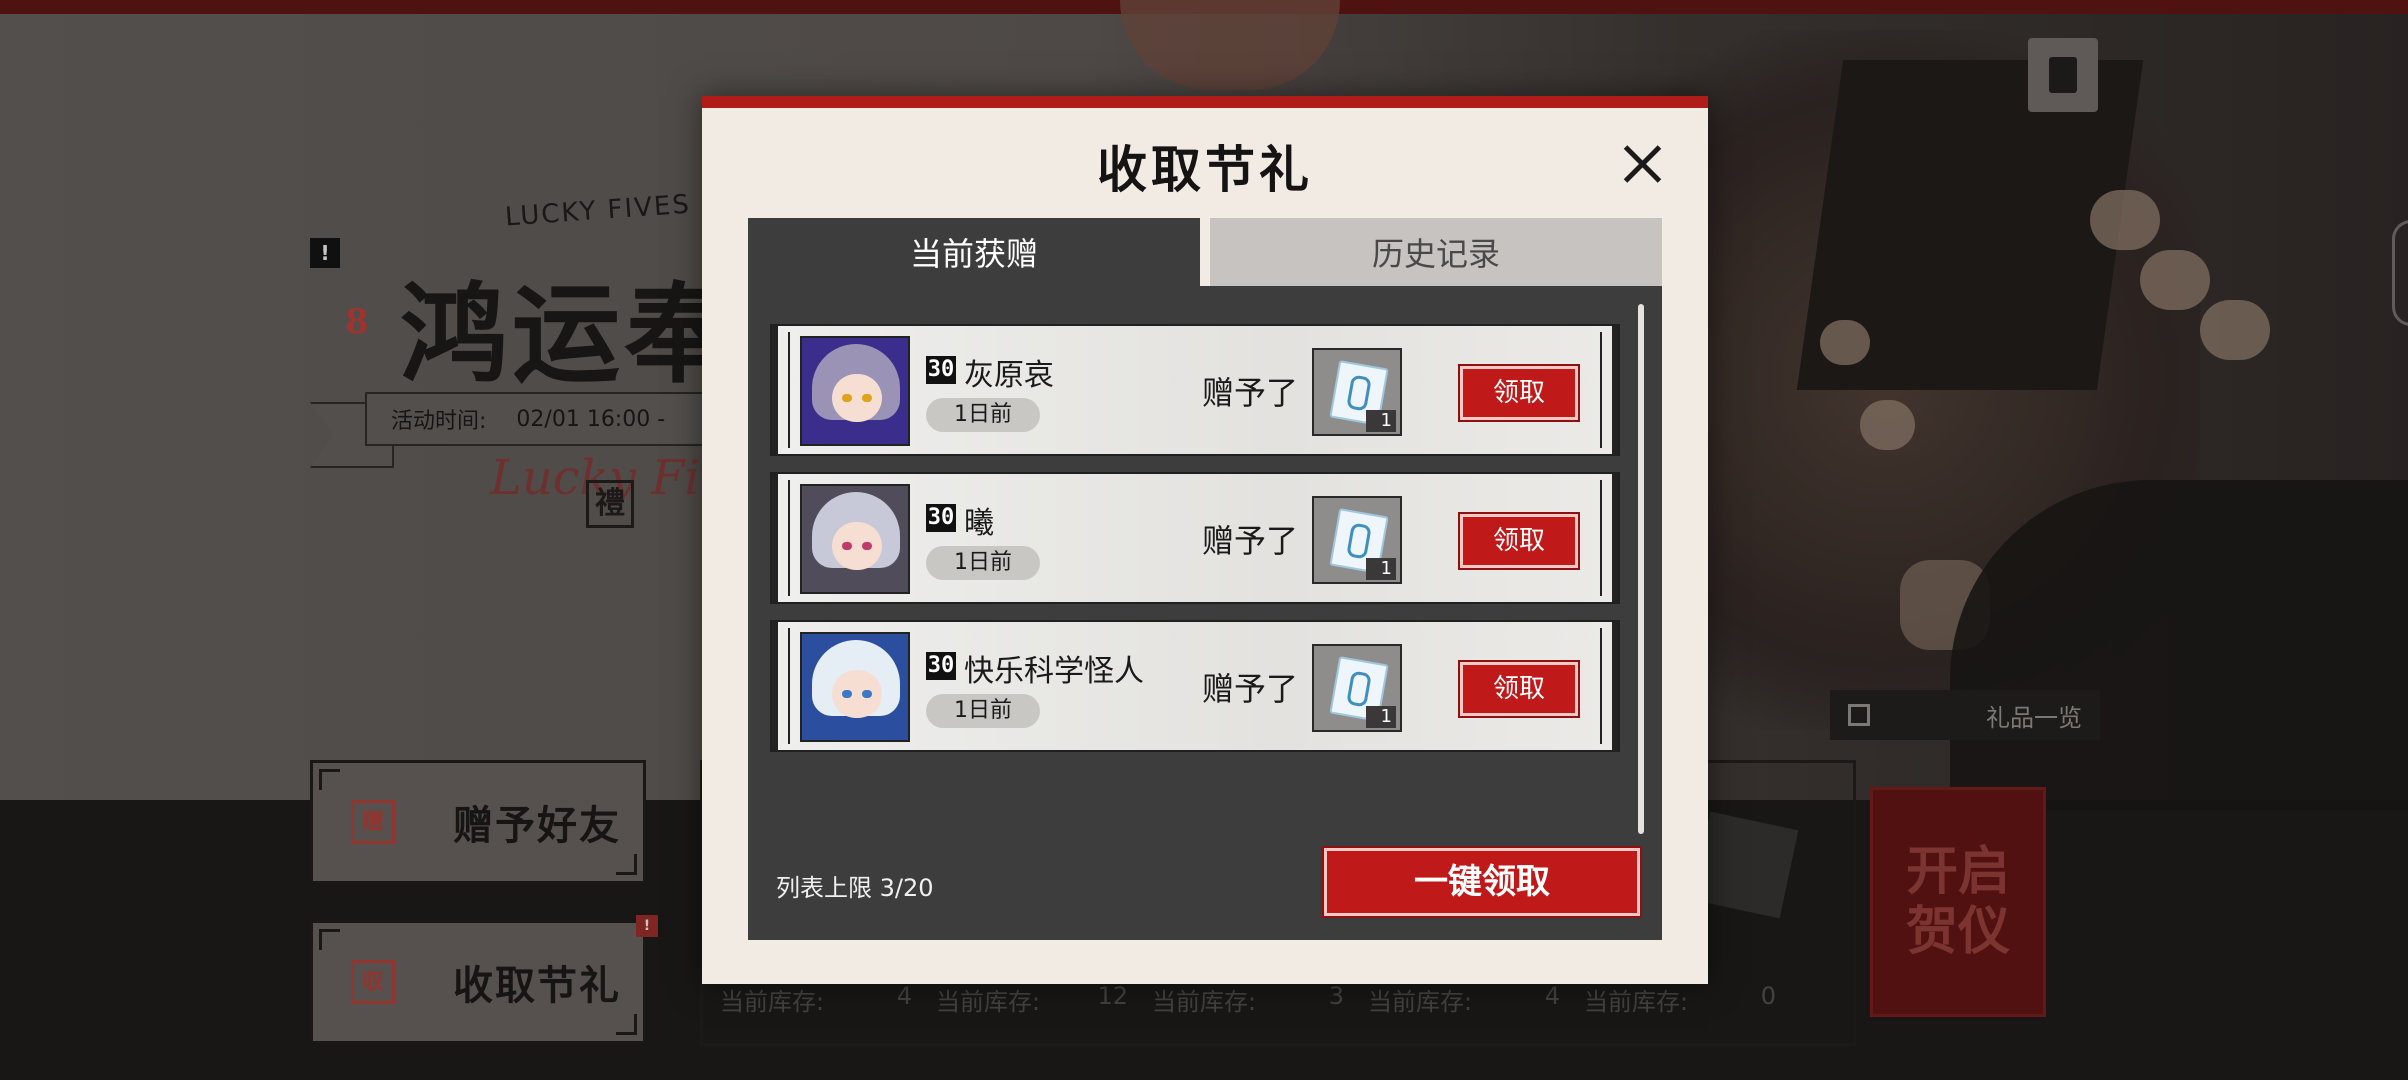  What do you see at coordinates (1195, 390) in the screenshot?
I see `gift-row: 30 灰原哀 1日前 赠予了 1 领取` at bounding box center [1195, 390].